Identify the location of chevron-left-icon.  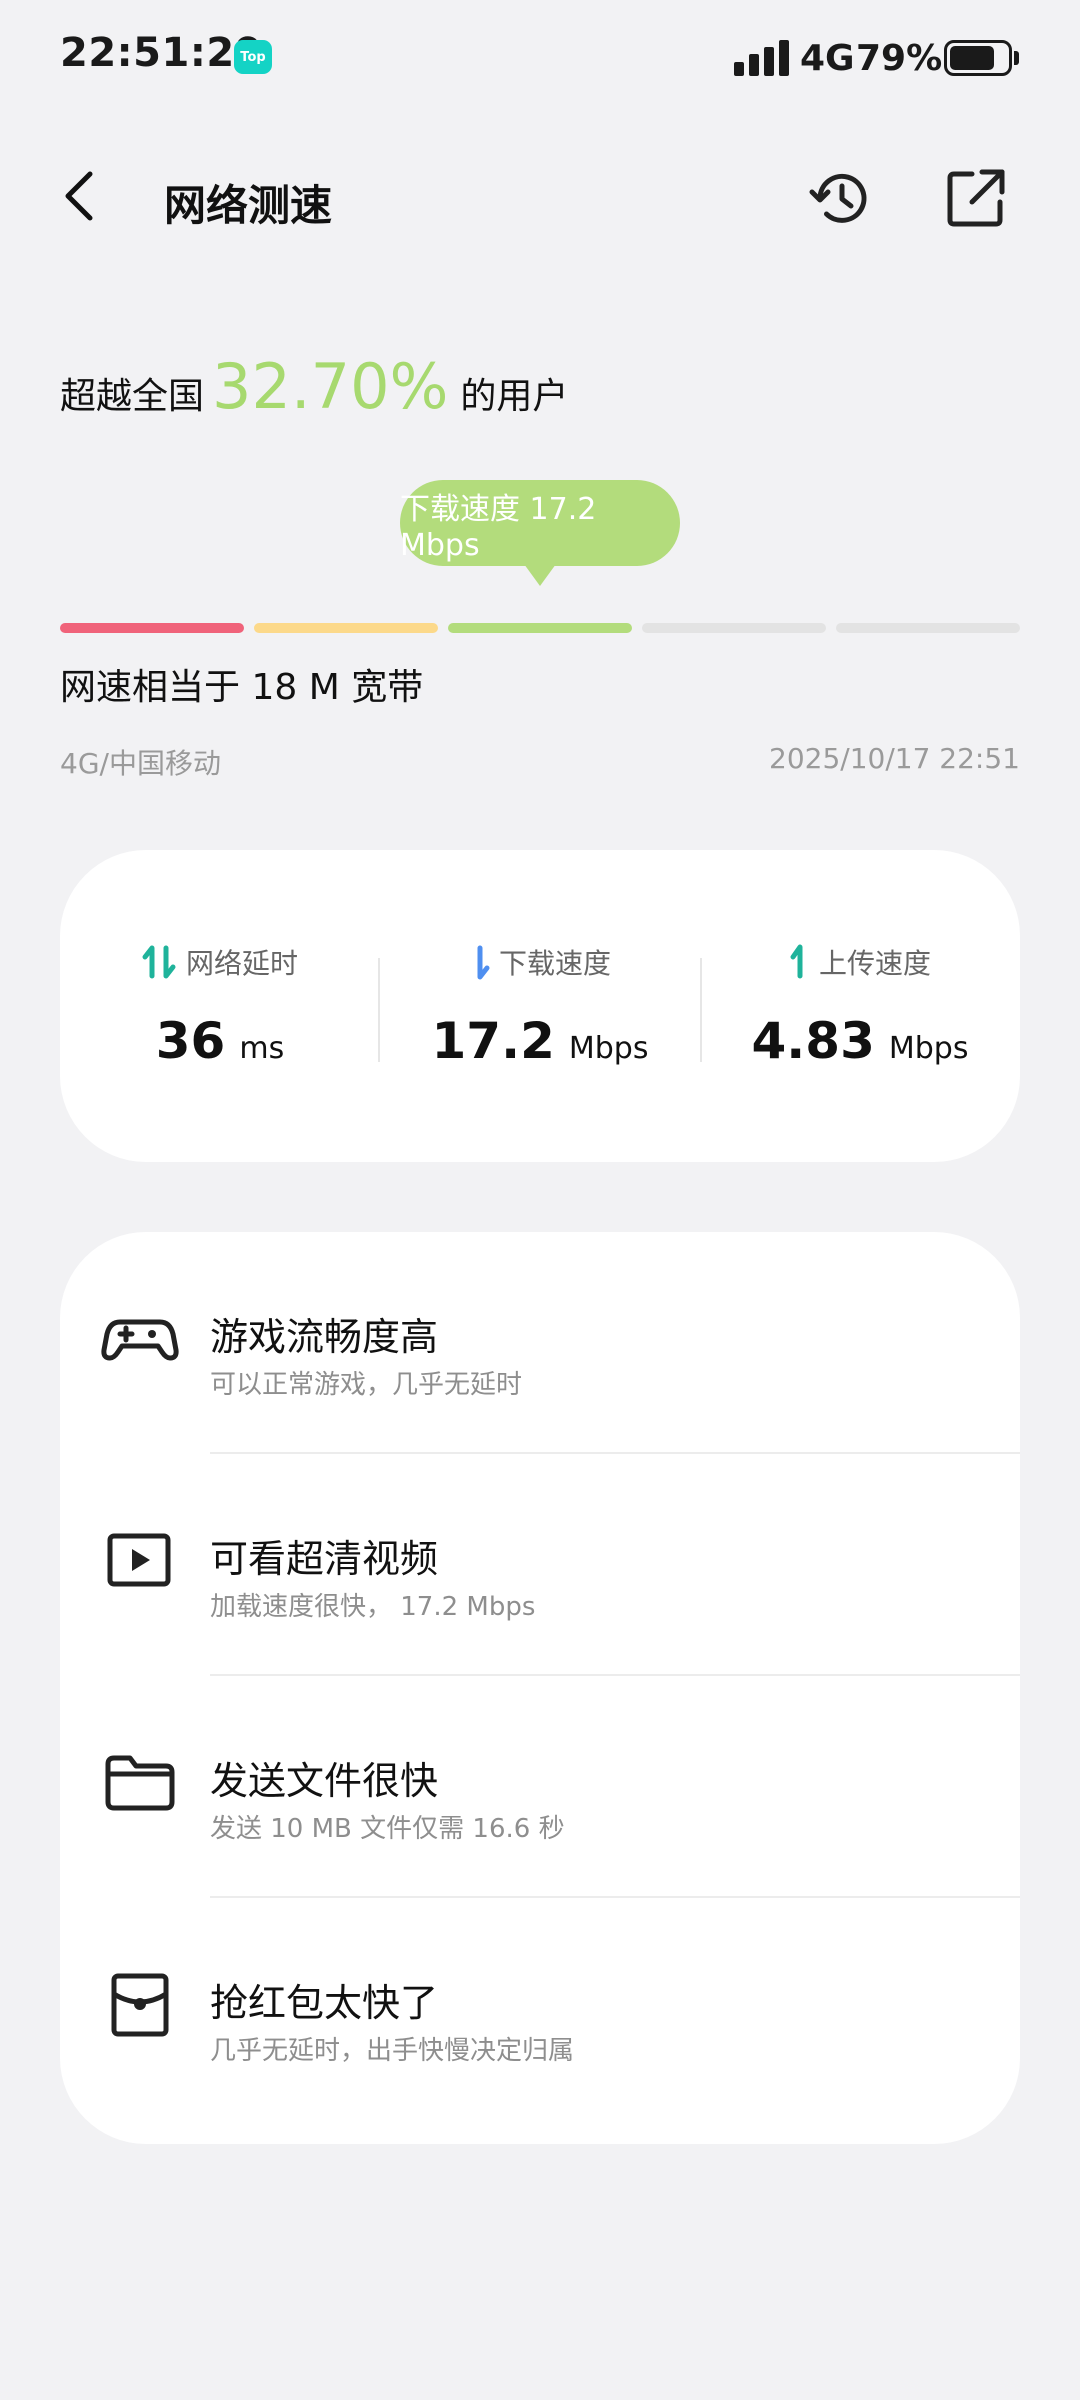
(79, 196).